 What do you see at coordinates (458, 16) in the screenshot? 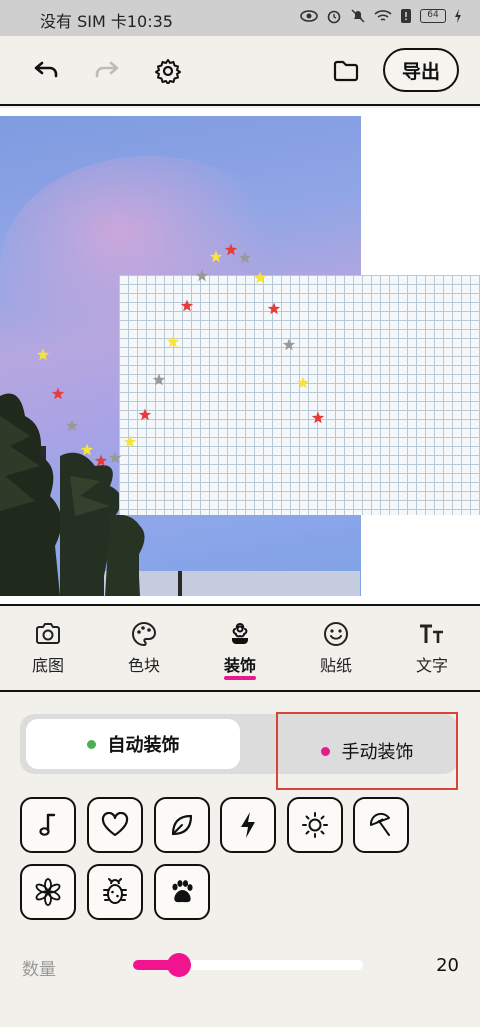
I see `charging-icon` at bounding box center [458, 16].